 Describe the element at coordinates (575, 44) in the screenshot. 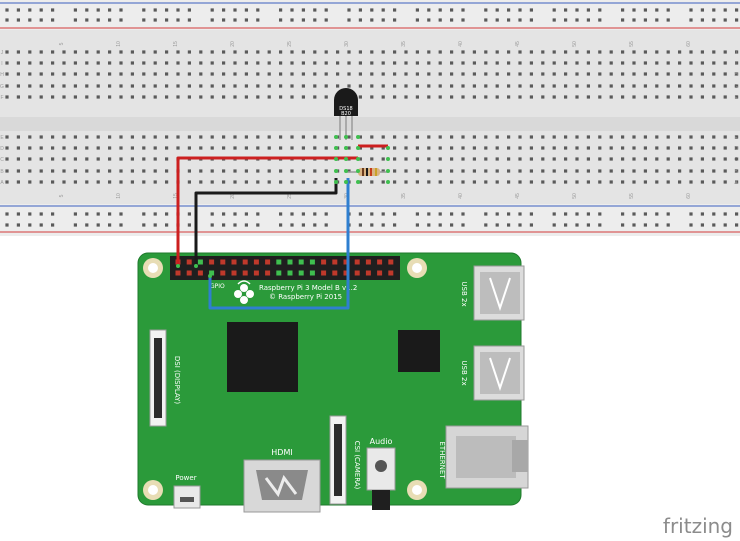

I see `breadboard-column-number: 50` at that location.